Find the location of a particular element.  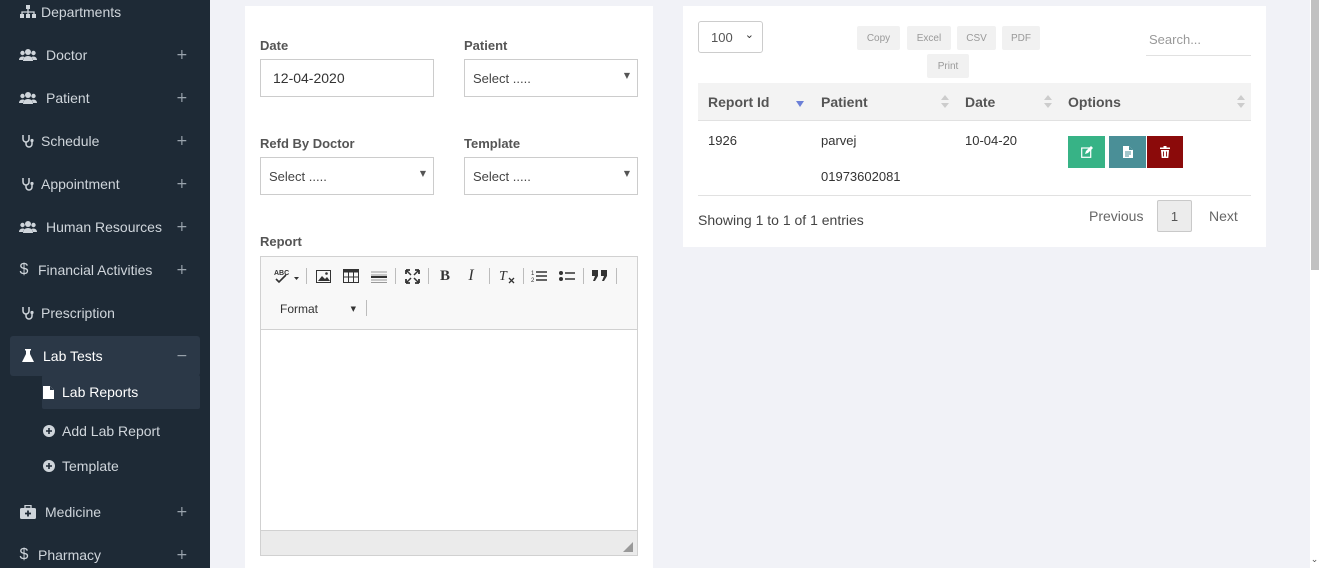

image-icon is located at coordinates (323, 276).